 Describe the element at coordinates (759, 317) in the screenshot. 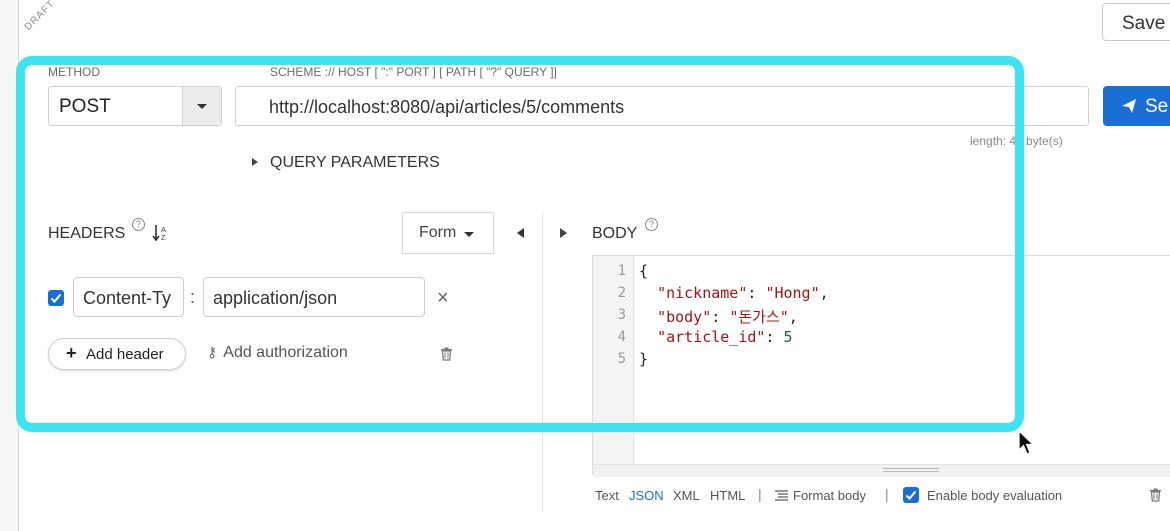

I see `code-token: "돈가스"` at that location.